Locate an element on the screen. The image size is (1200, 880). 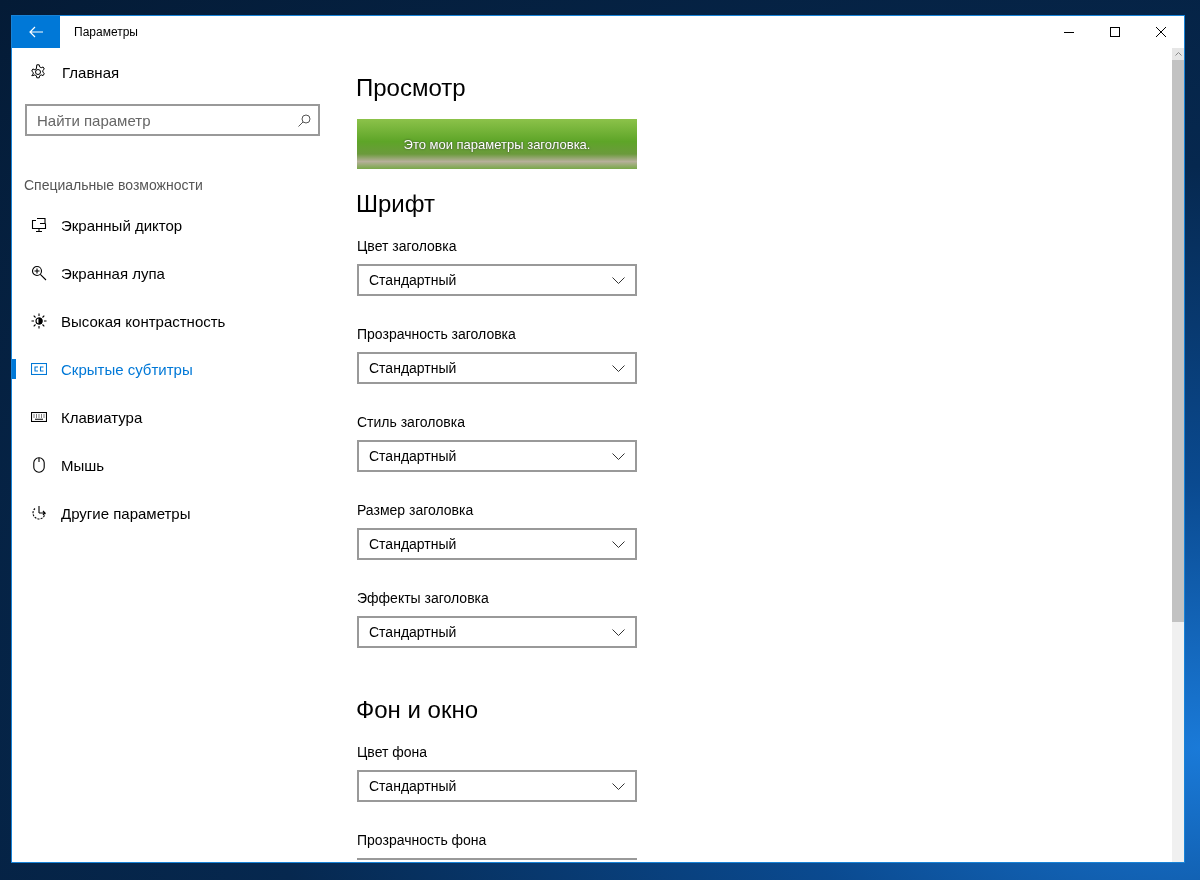
scroll-up-icon is located at coordinates (1178, 54).